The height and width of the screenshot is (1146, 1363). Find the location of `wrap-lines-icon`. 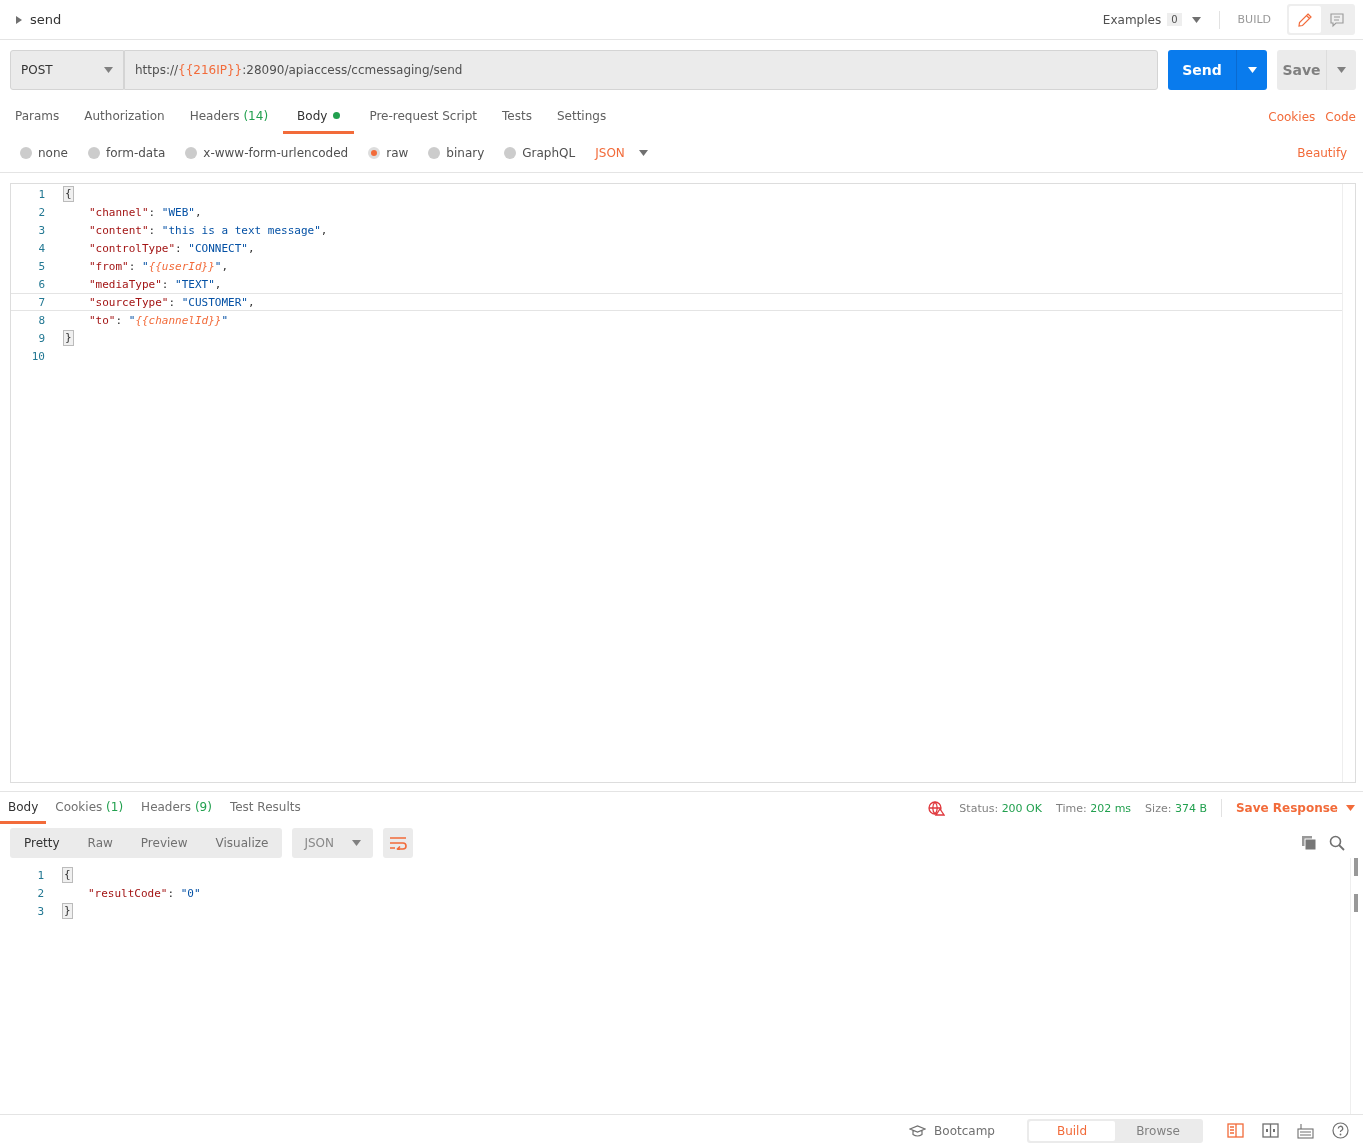

wrap-lines-icon is located at coordinates (398, 843).